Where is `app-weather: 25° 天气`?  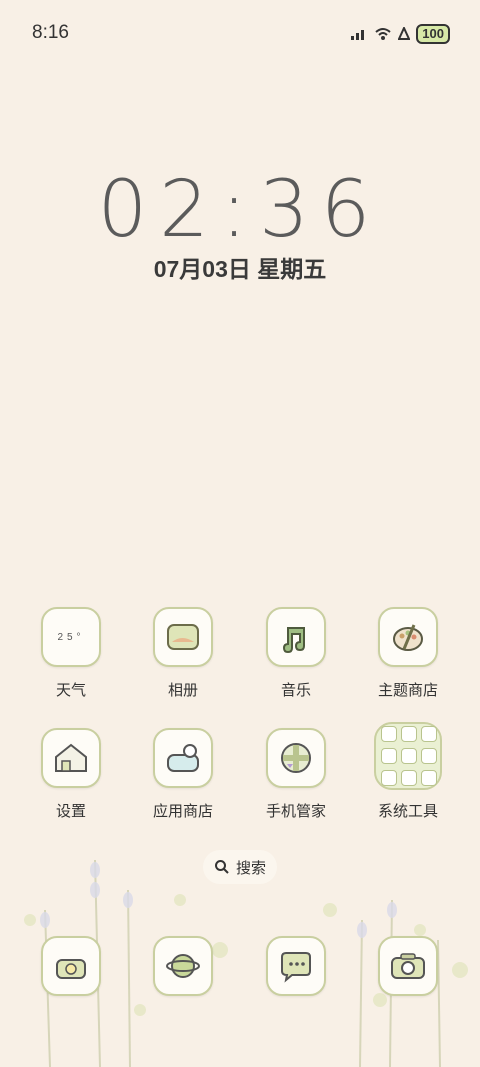
app-weather: 25° 天气 is located at coordinates (71, 653).